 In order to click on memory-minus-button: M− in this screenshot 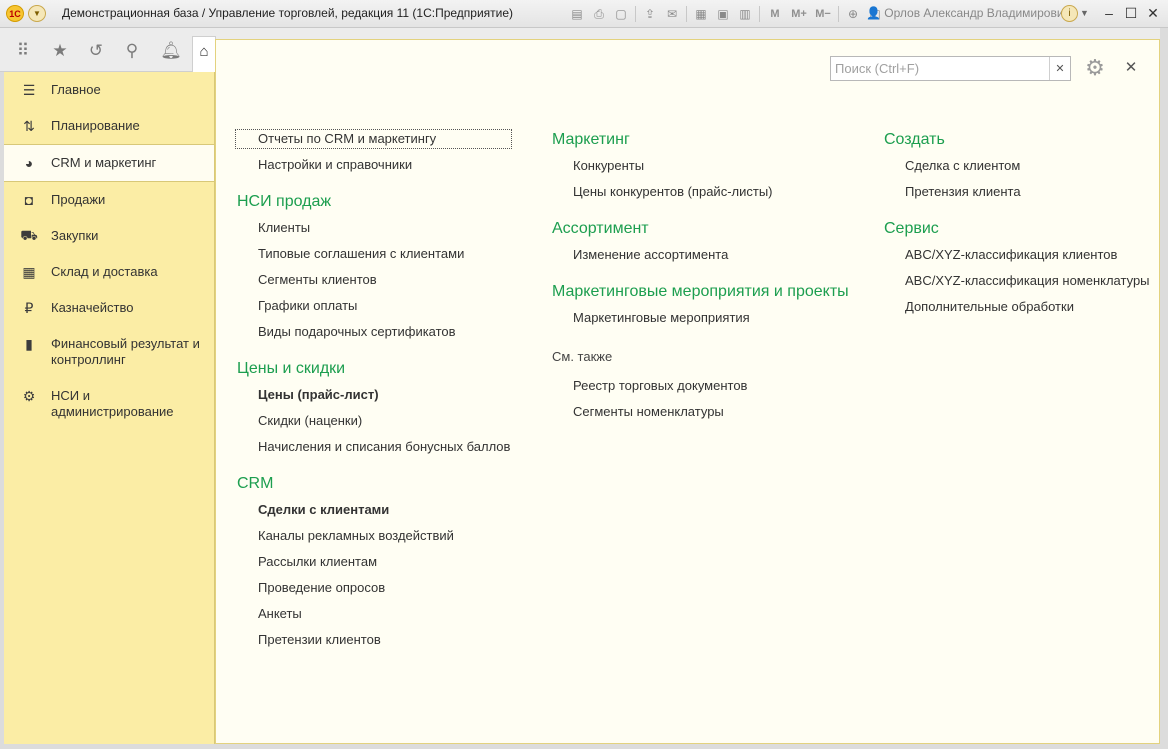, I will do `click(823, 14)`.